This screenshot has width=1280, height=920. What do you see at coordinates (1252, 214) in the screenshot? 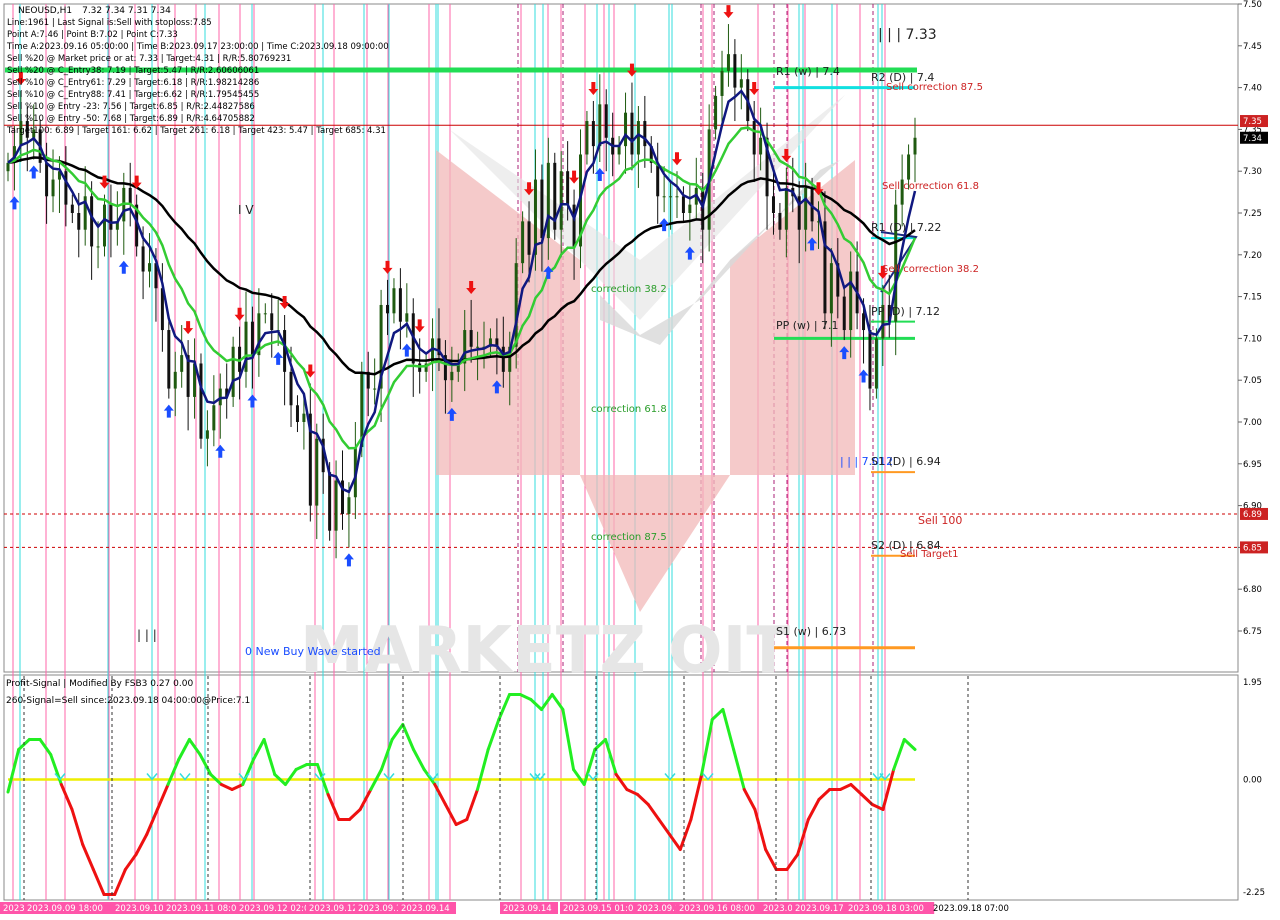
I see `price-tick-label: 7.25` at bounding box center [1252, 214].